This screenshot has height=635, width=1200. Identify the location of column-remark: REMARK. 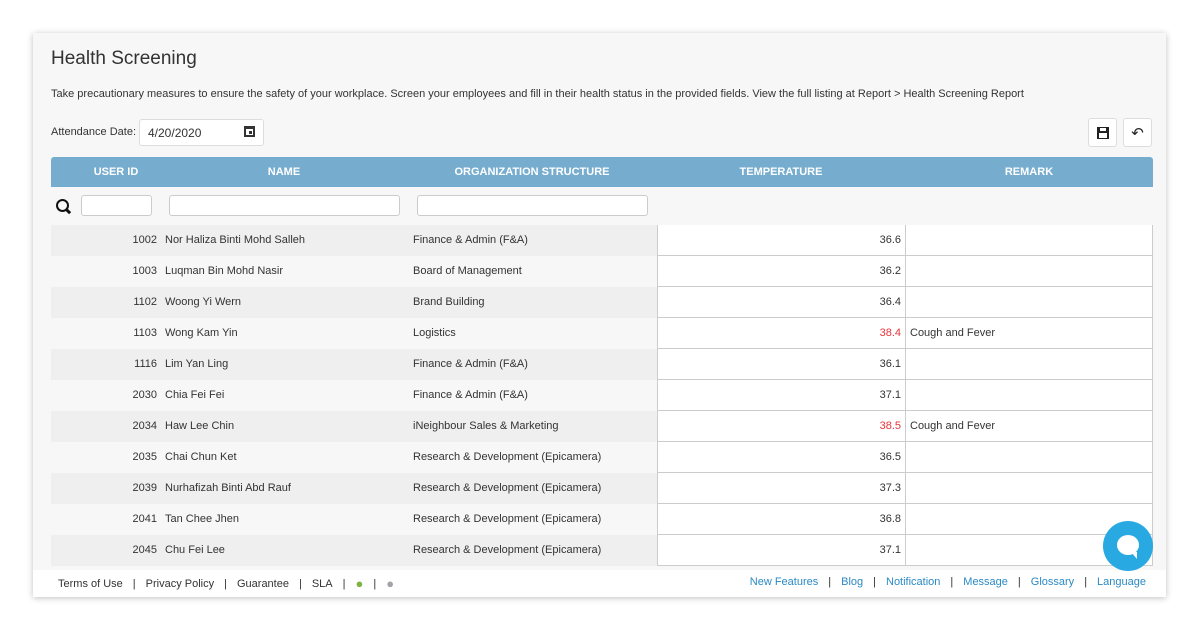
(1029, 172).